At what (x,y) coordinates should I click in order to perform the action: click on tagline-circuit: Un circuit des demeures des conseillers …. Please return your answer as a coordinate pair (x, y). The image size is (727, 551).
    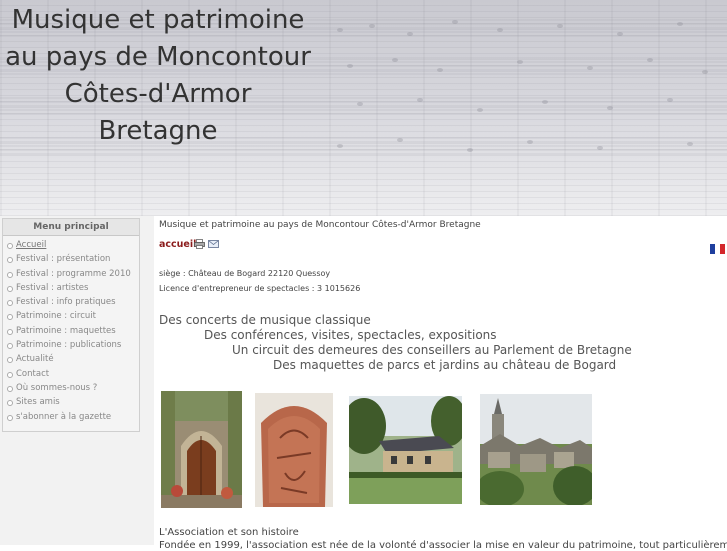
    Looking at the image, I should click on (432, 350).